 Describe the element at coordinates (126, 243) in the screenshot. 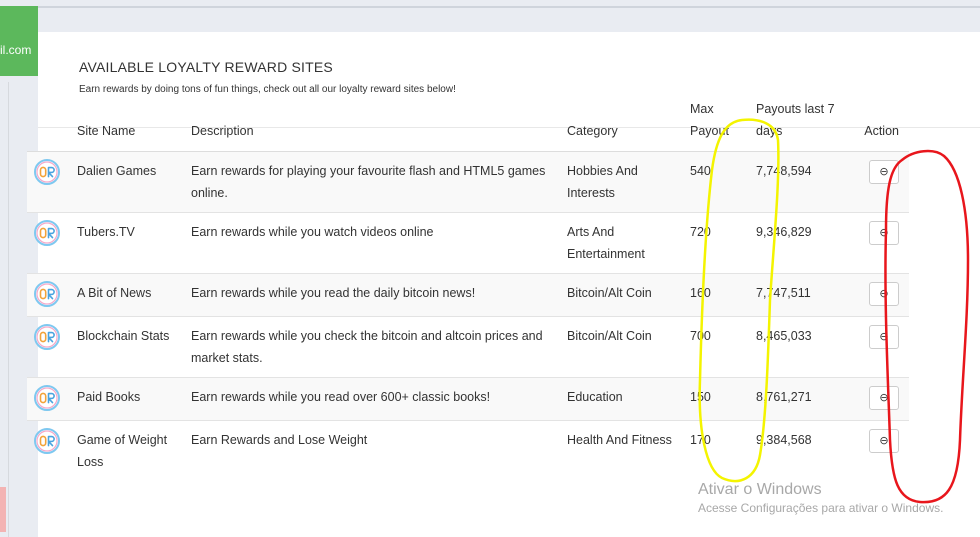

I see `site-name: Tubers.TV` at that location.